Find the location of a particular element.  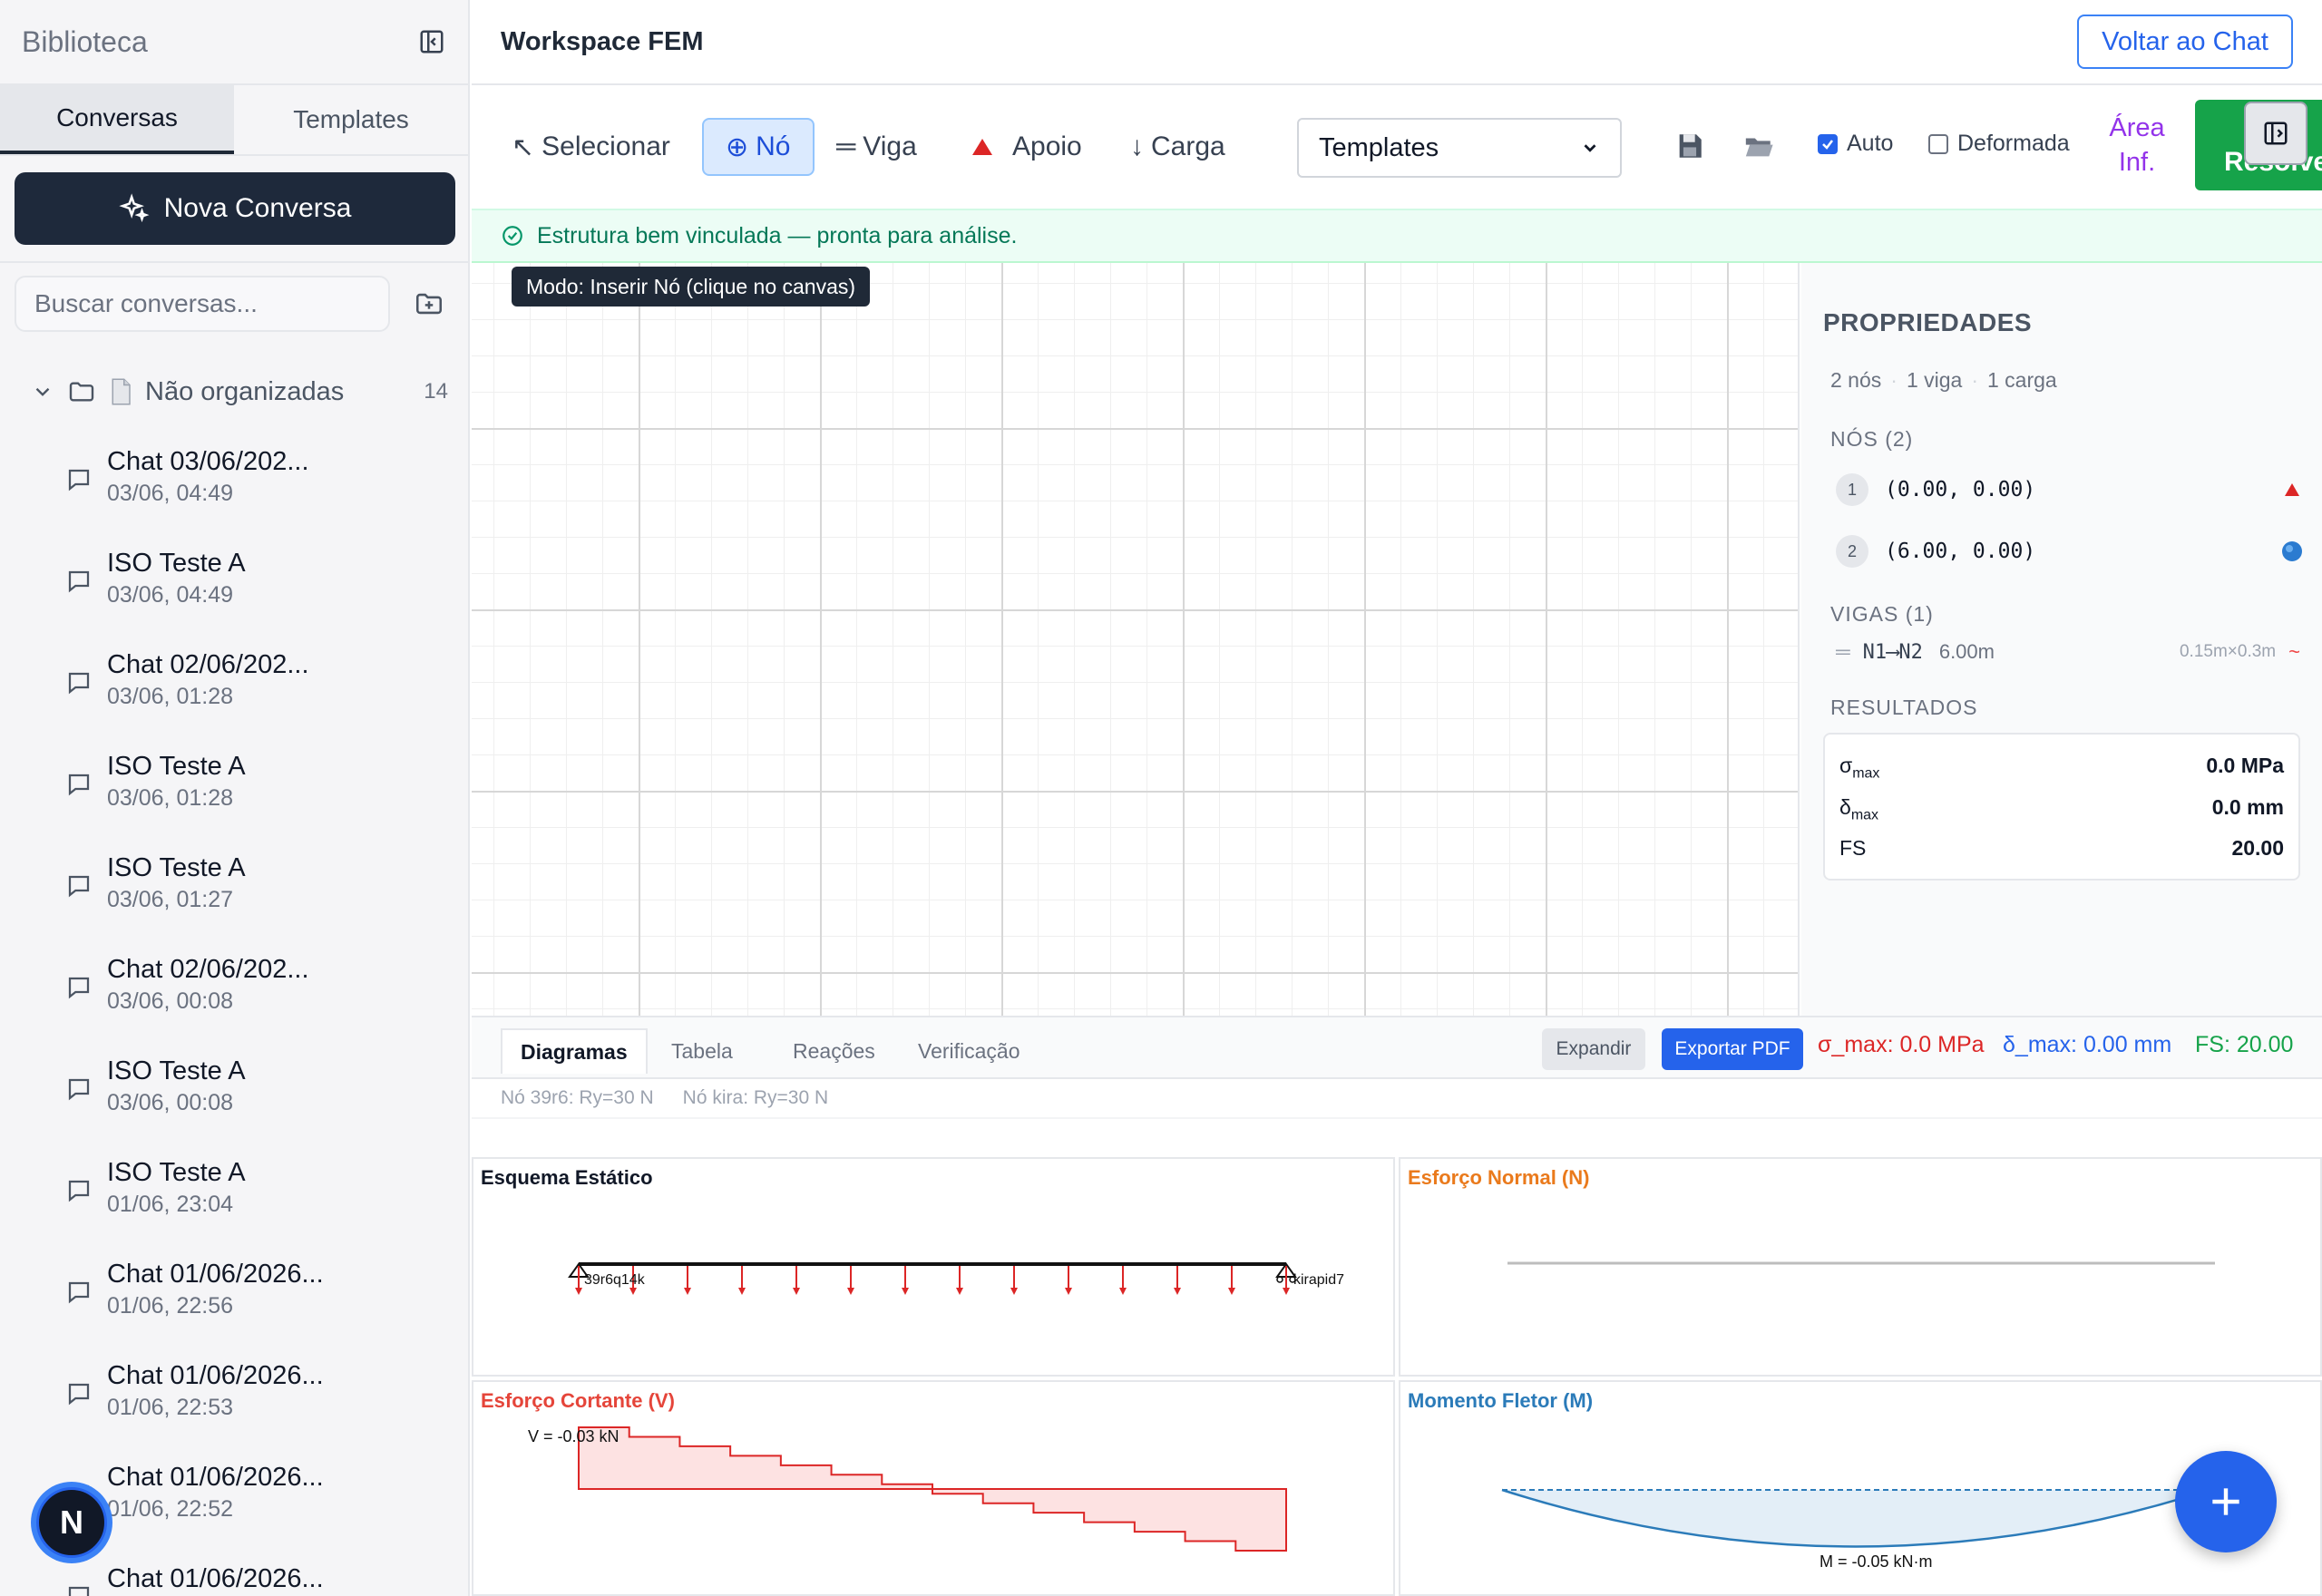

templates-select-value: Templates is located at coordinates (1379, 147).